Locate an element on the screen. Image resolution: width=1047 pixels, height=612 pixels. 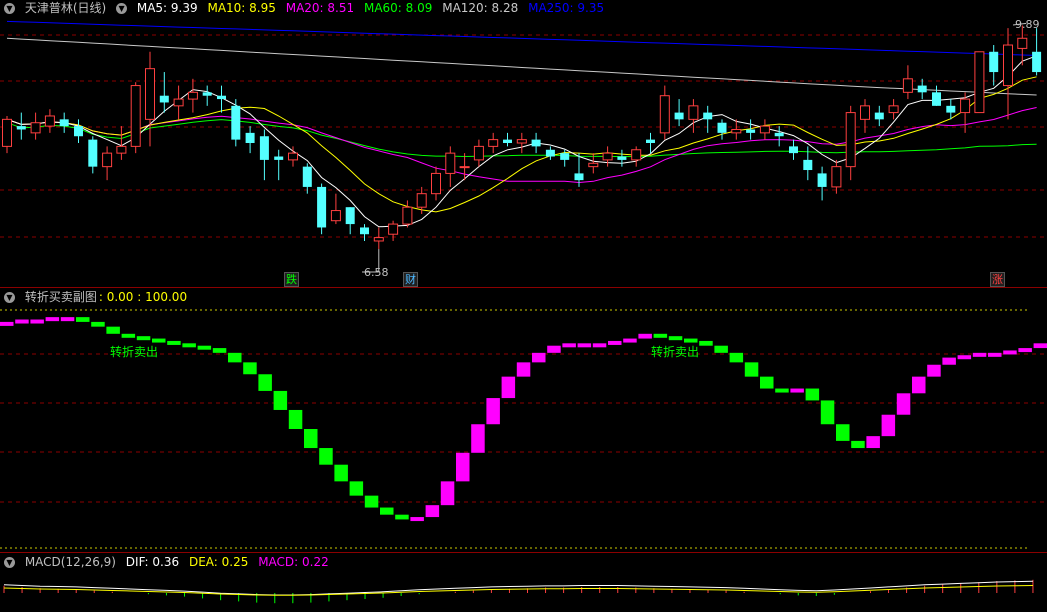
high-price-label: 9.89 is located at coordinates (1027, 24).